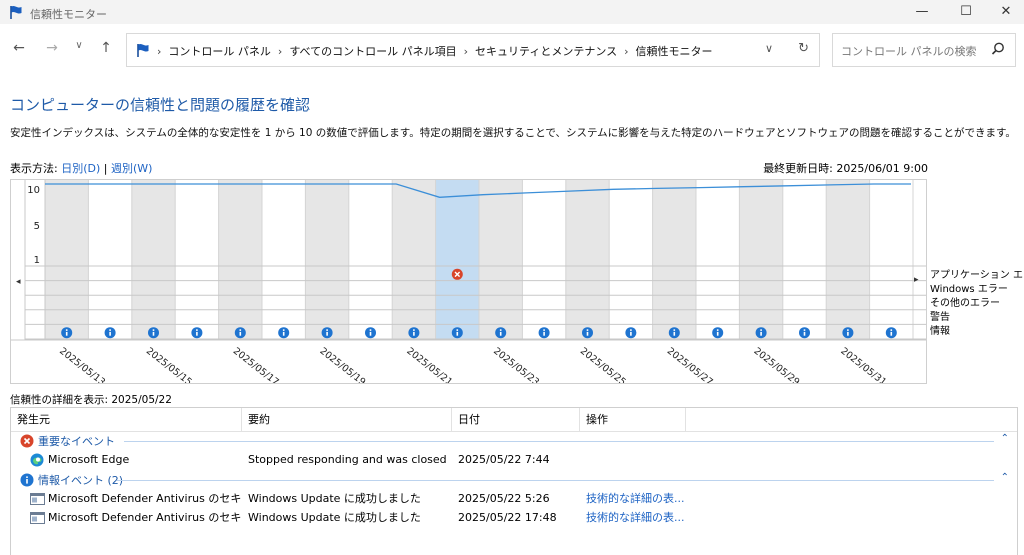 This screenshot has height=555, width=1024. Describe the element at coordinates (219, 51) in the screenshot. I see `breadcrumb-control-panel: コントロール パネル` at that location.